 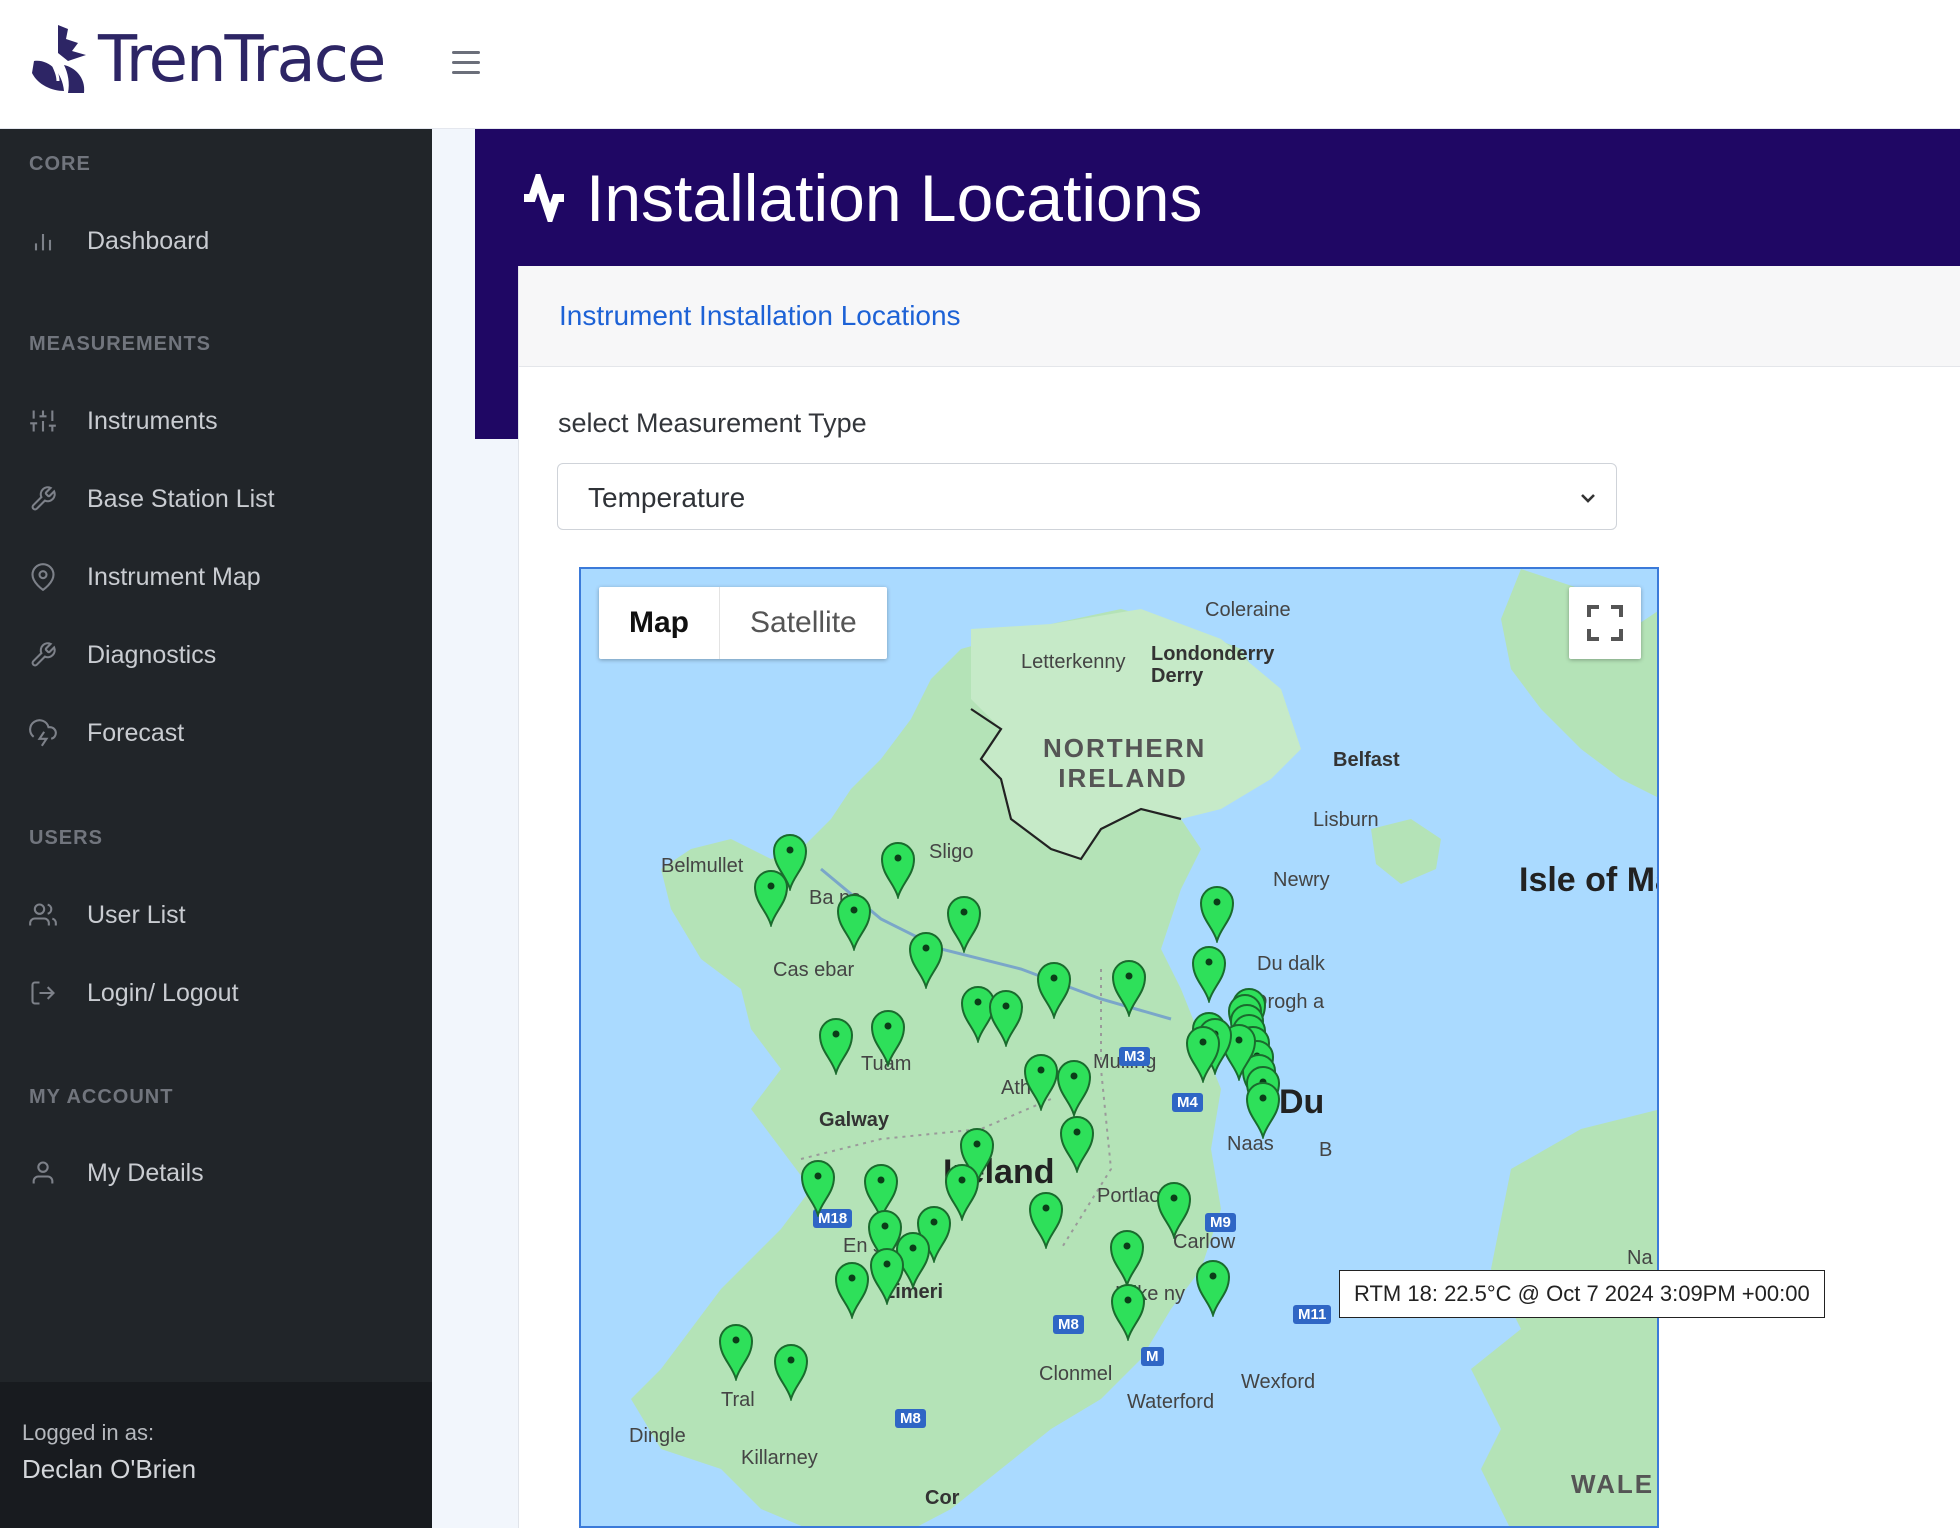 What do you see at coordinates (760, 315) in the screenshot?
I see `card-title: Instrument Installation Locations` at bounding box center [760, 315].